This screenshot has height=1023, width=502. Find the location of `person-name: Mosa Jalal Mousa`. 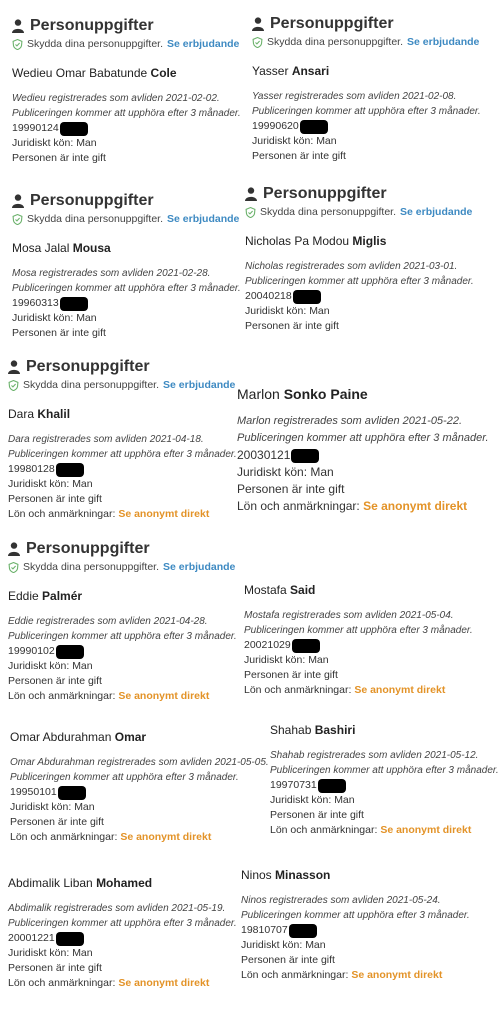

person-name: Mosa Jalal Mousa is located at coordinates (126, 248).